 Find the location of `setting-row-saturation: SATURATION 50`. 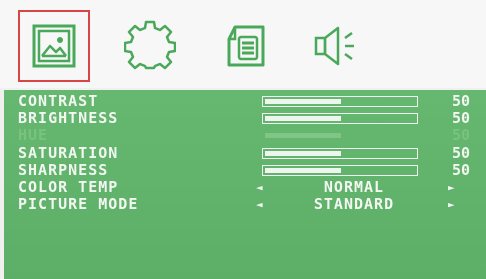

setting-row-saturation: SATURATION 50 is located at coordinates (245, 152).